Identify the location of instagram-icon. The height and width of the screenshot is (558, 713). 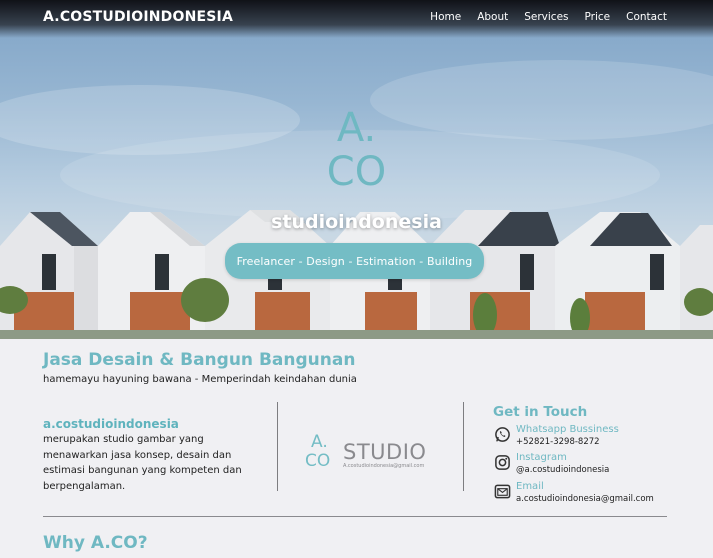
(502, 462).